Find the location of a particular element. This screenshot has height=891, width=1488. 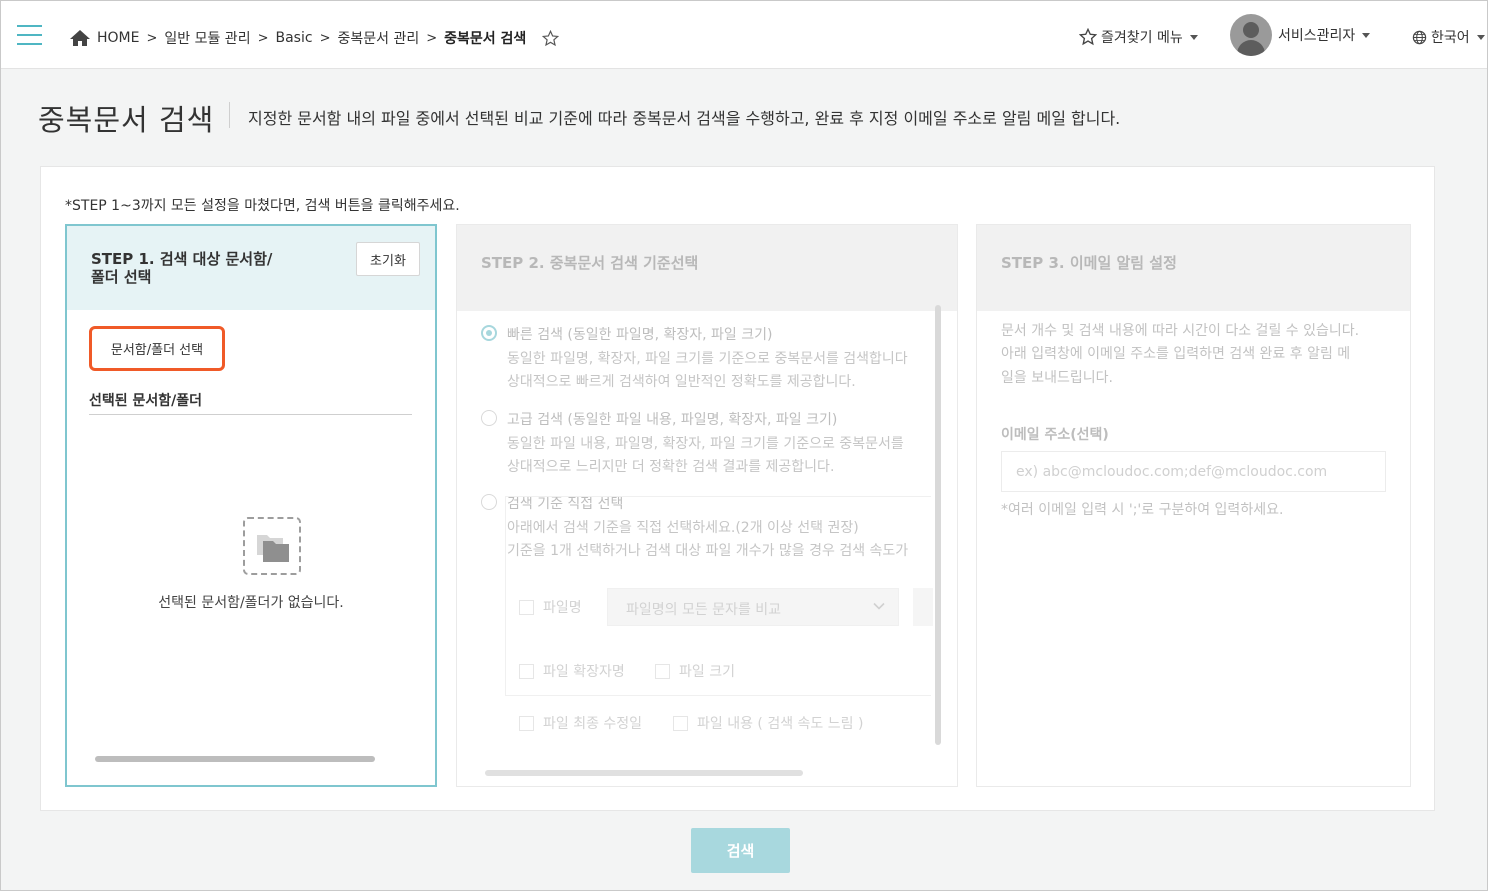

avatar is located at coordinates (1251, 35).